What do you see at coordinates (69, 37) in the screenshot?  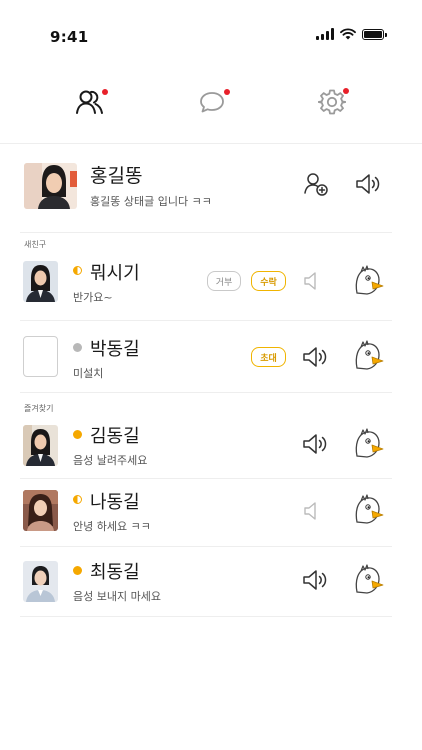 I see `status-time: 9:41` at bounding box center [69, 37].